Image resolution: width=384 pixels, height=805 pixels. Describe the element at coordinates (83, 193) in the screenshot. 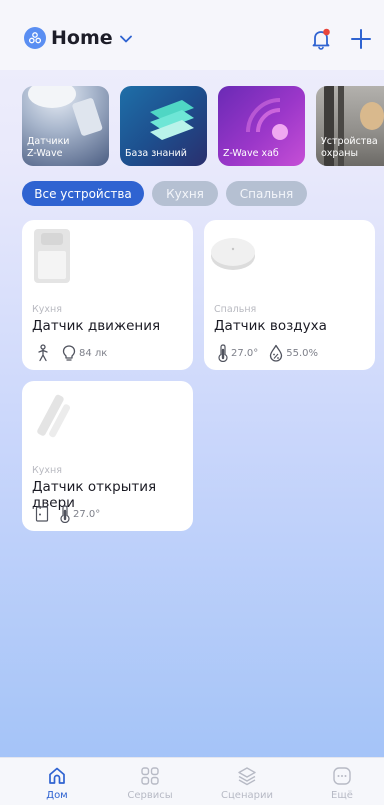

I see `filter-all-devices: Все устройства` at that location.